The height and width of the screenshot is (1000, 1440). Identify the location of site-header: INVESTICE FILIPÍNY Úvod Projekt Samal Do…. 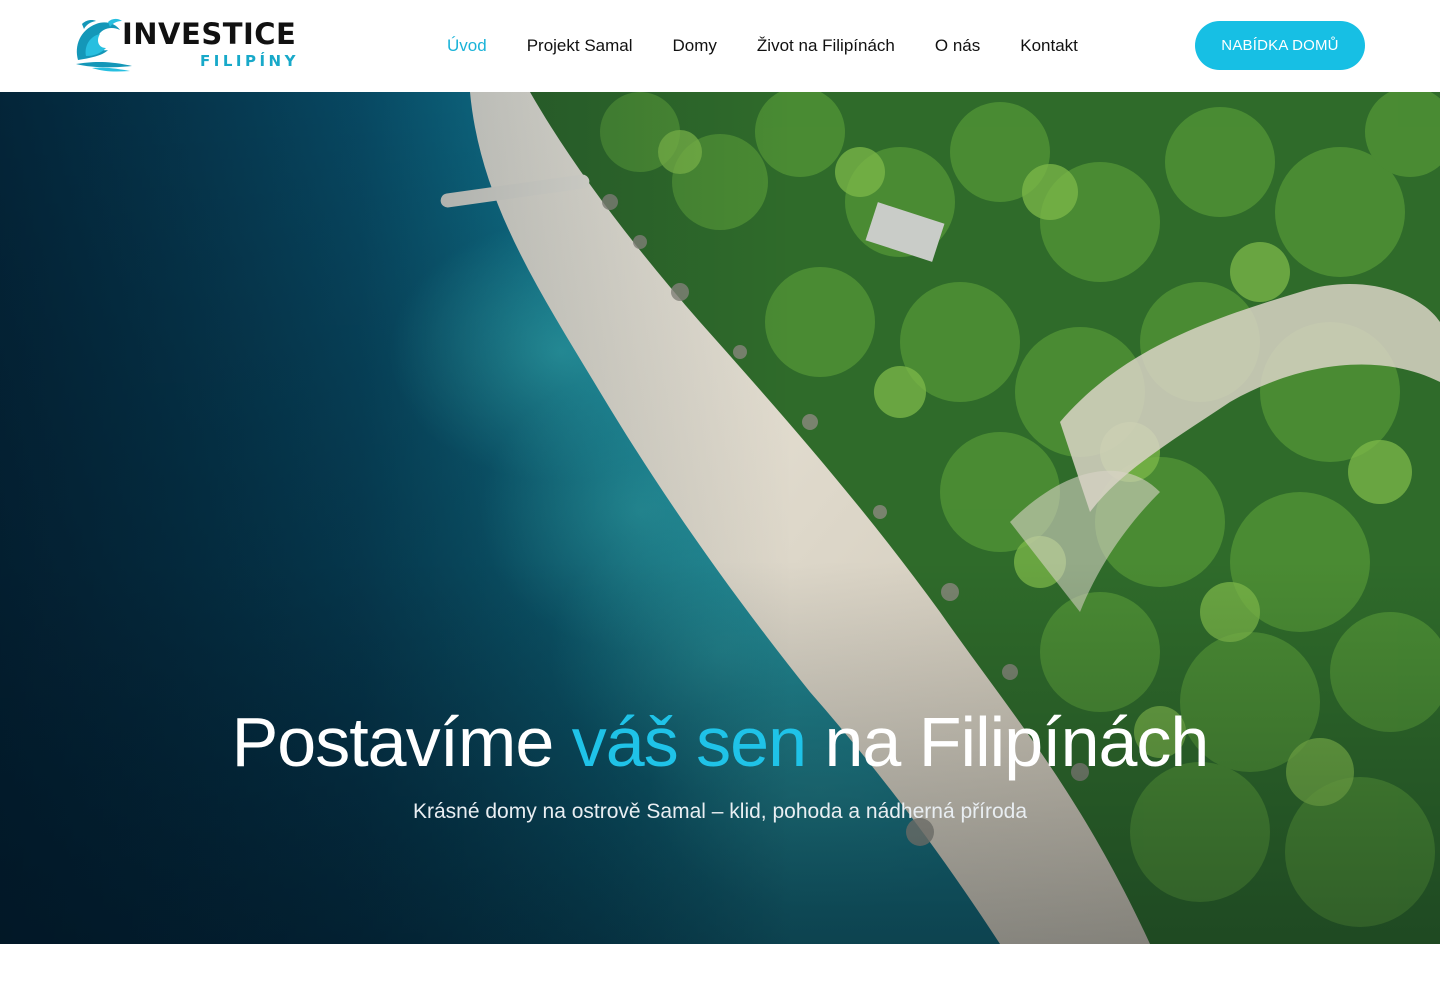
(720, 46).